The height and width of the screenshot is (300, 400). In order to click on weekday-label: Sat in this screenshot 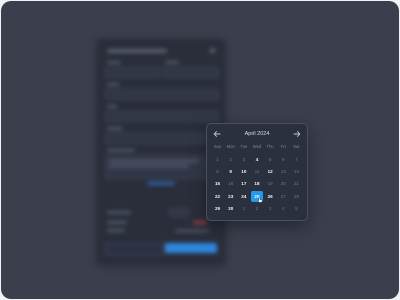, I will do `click(296, 146)`.